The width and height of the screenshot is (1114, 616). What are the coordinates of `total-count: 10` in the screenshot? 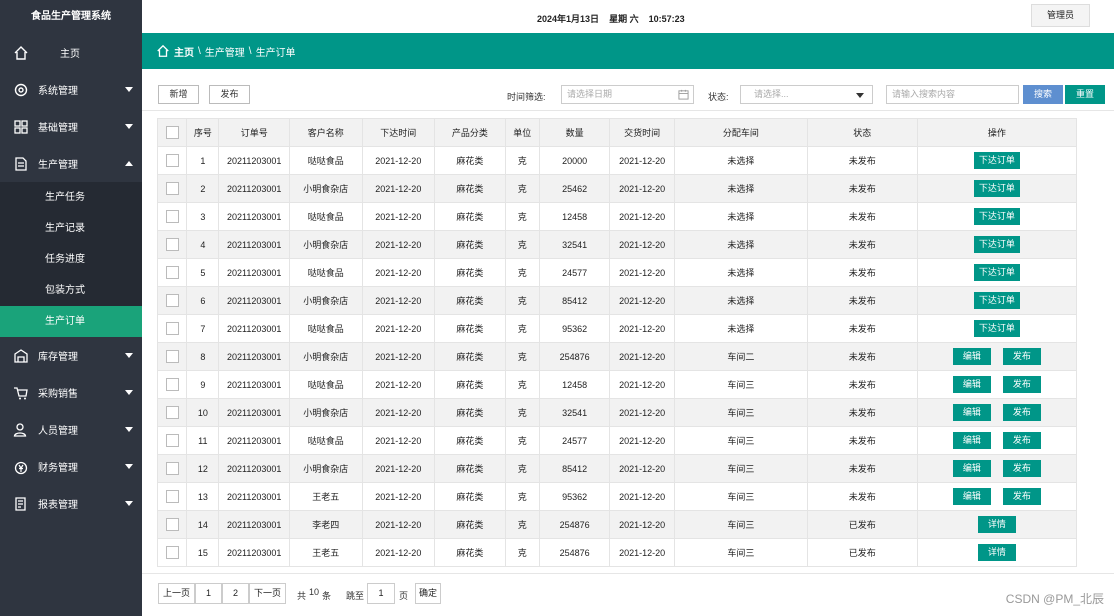 It's located at (314, 592).